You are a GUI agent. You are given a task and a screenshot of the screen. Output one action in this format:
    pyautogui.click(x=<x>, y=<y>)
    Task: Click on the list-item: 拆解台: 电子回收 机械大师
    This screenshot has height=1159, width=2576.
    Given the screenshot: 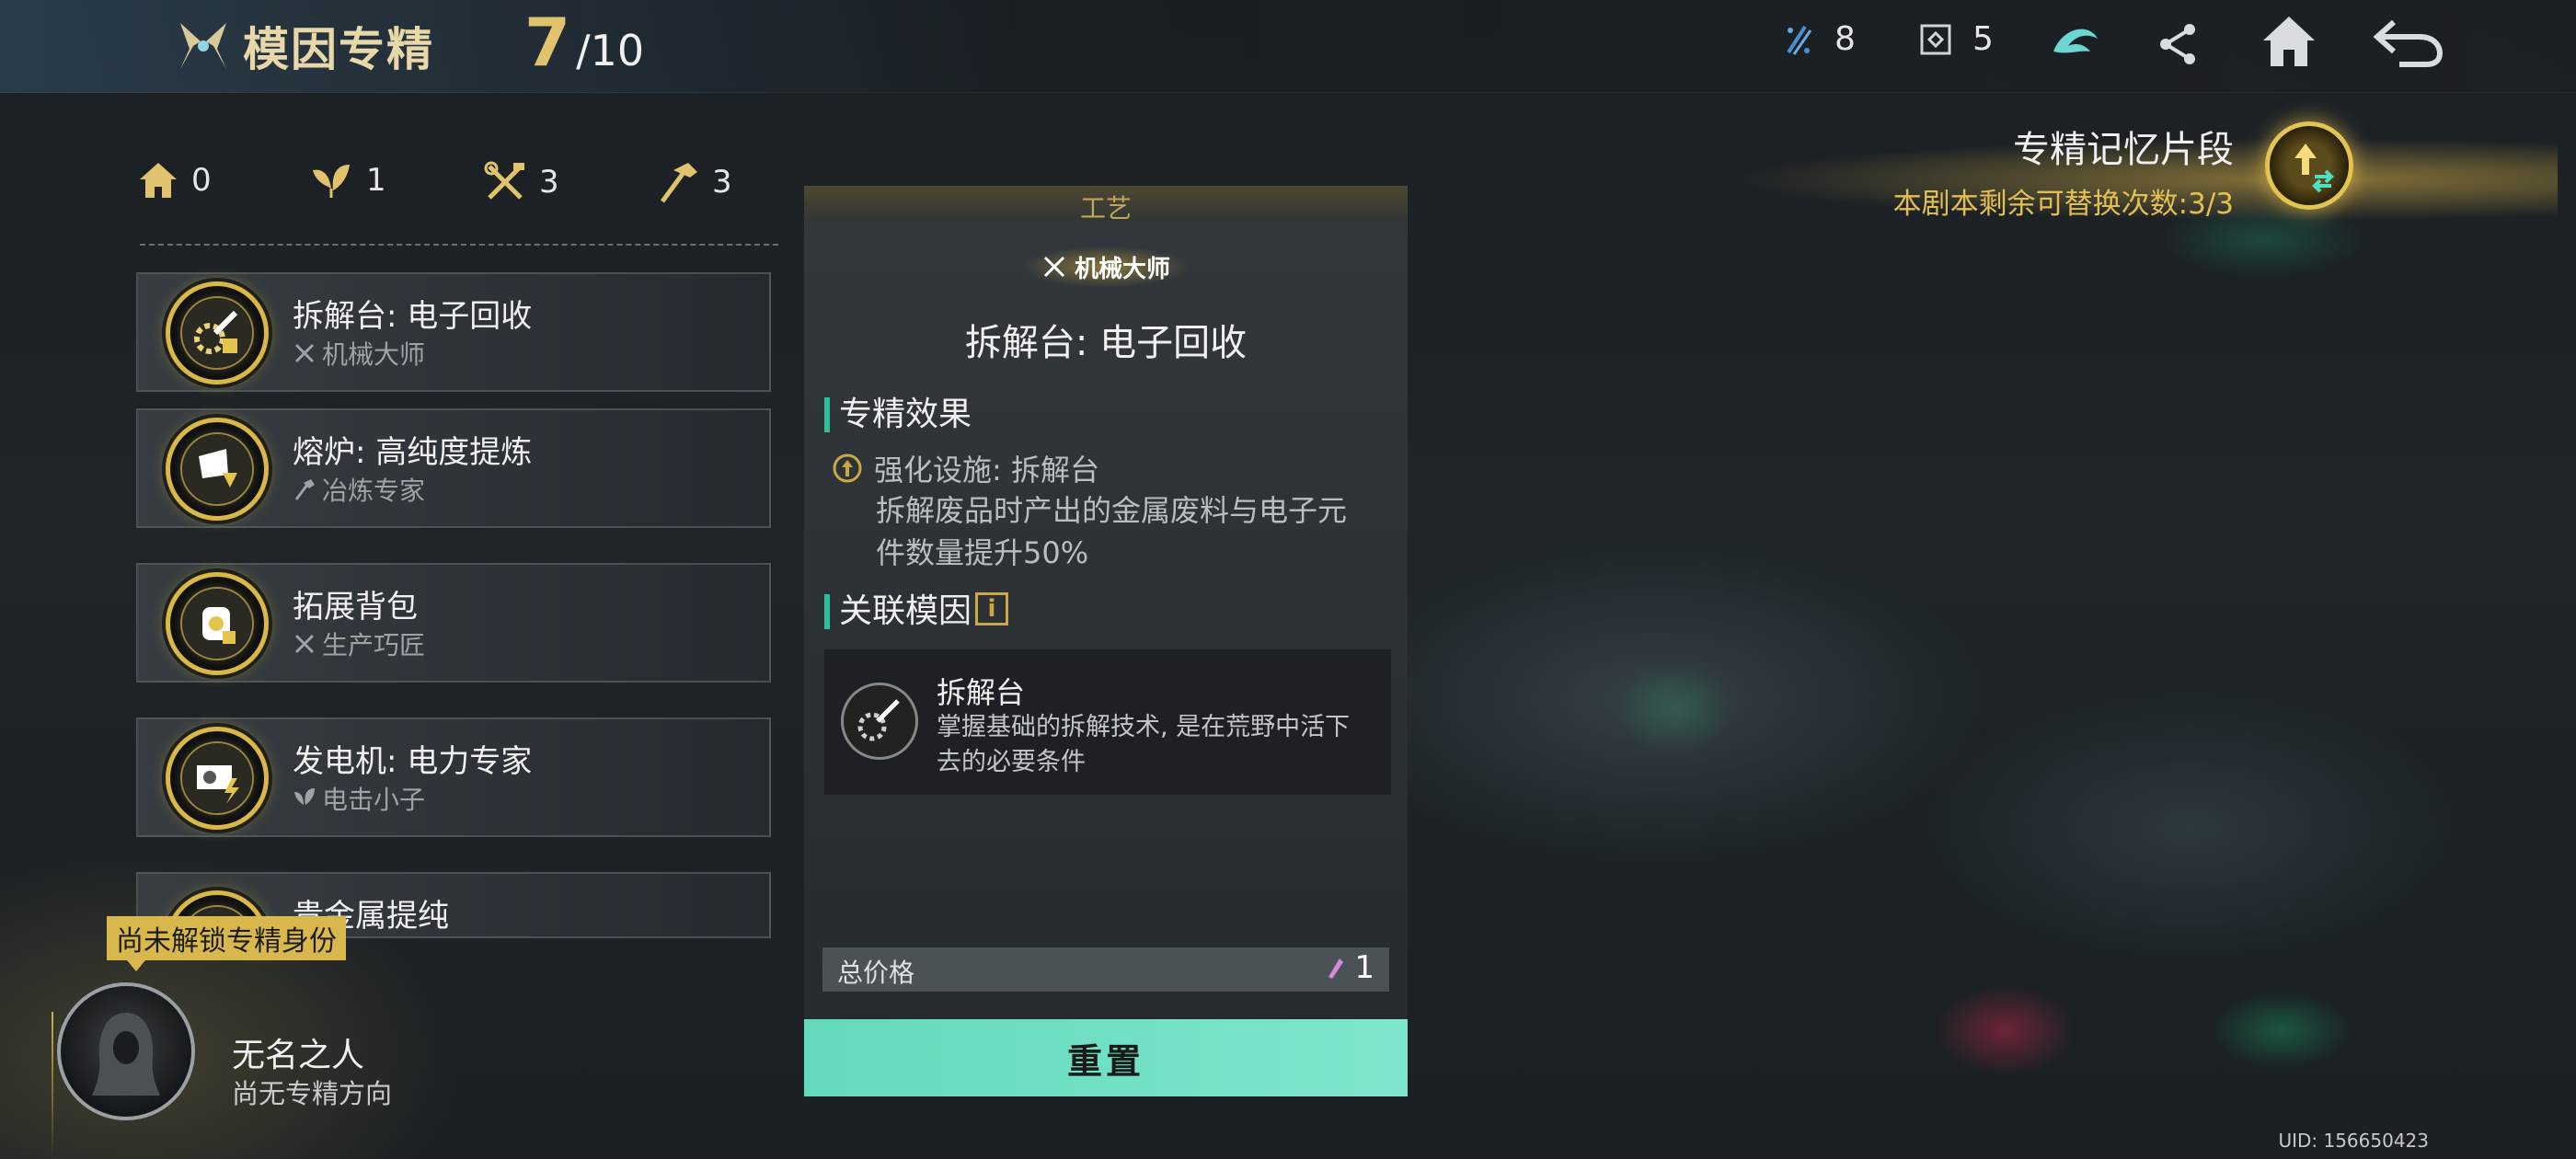 What is the action you would take?
    pyautogui.click(x=453, y=332)
    